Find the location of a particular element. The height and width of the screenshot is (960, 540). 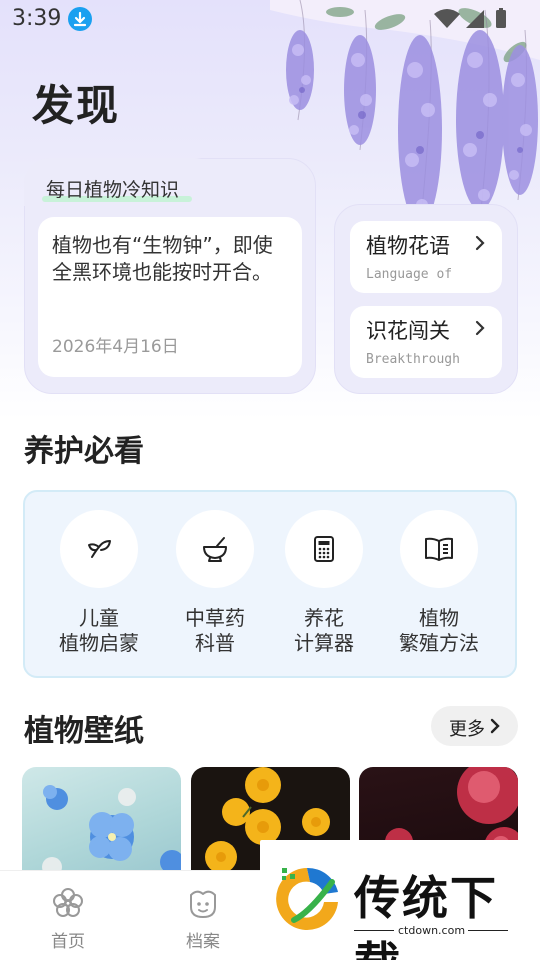

plant-face-icon is located at coordinates (203, 904).